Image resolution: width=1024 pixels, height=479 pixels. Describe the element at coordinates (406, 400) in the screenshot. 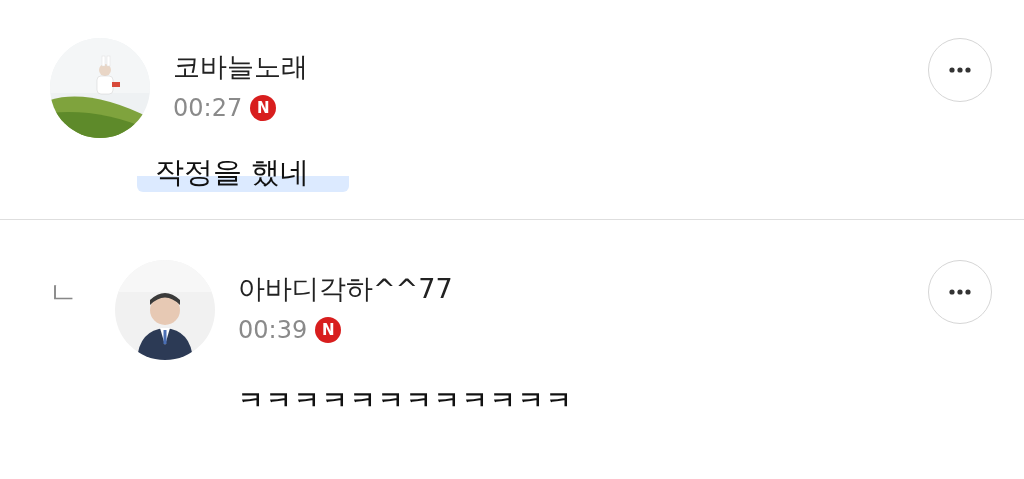

I see `comment-text: ㅋㅋㅋㅋㅋㅋㅋㅋㅋㅋㅋㅋ` at that location.